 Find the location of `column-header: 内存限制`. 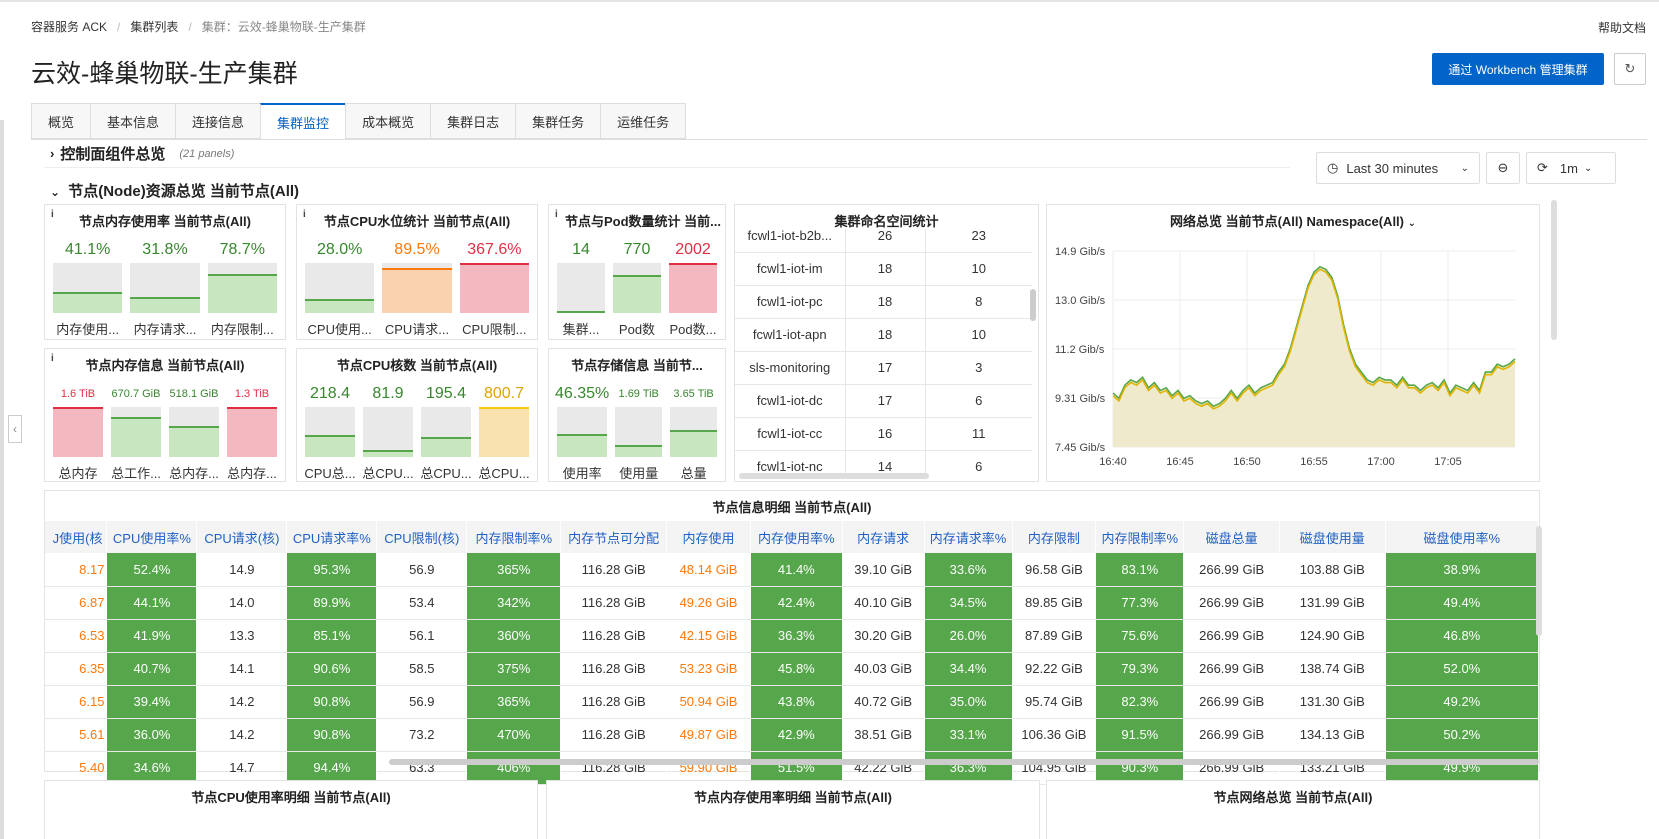

column-header: 内存限制 is located at coordinates (1054, 537).